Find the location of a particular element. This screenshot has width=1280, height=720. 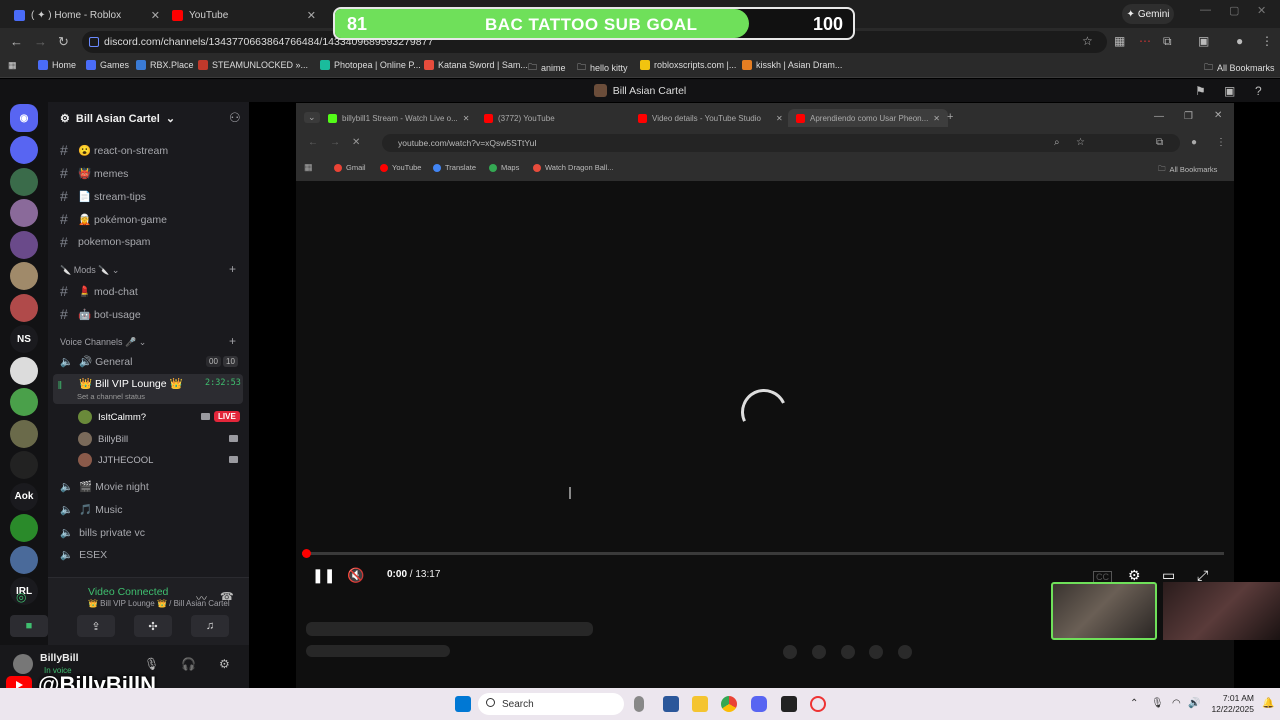

tab-roblox: ( ✦ ) Home - Roblox ✕ is located at coordinates (87, 15).